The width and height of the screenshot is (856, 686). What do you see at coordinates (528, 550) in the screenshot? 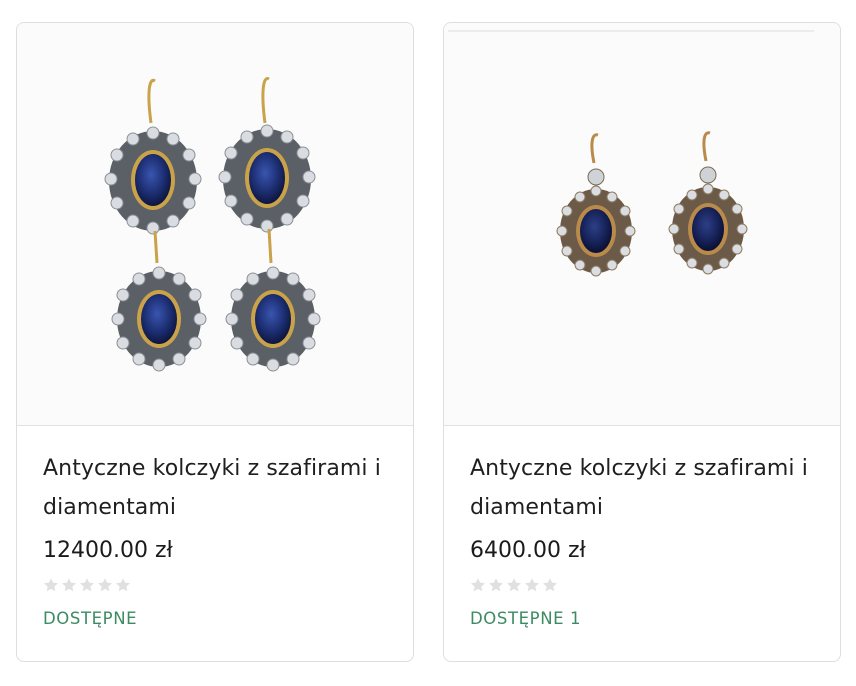
I see `product-price: 6400.00 zł` at bounding box center [528, 550].